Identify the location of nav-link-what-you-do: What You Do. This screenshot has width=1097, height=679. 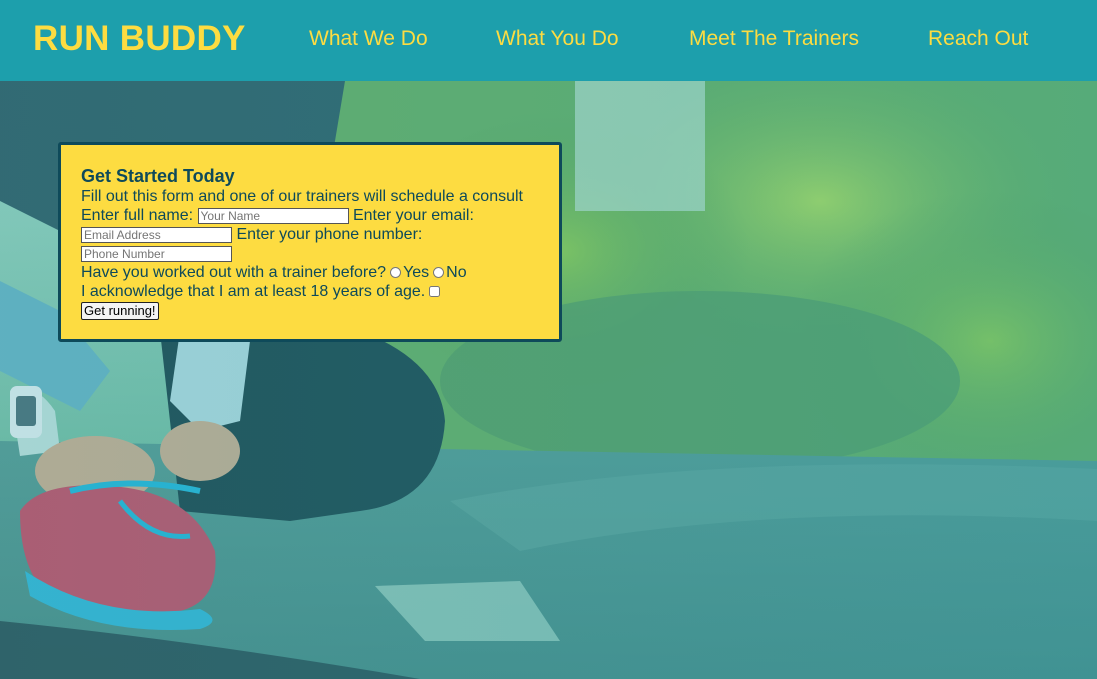
(557, 39).